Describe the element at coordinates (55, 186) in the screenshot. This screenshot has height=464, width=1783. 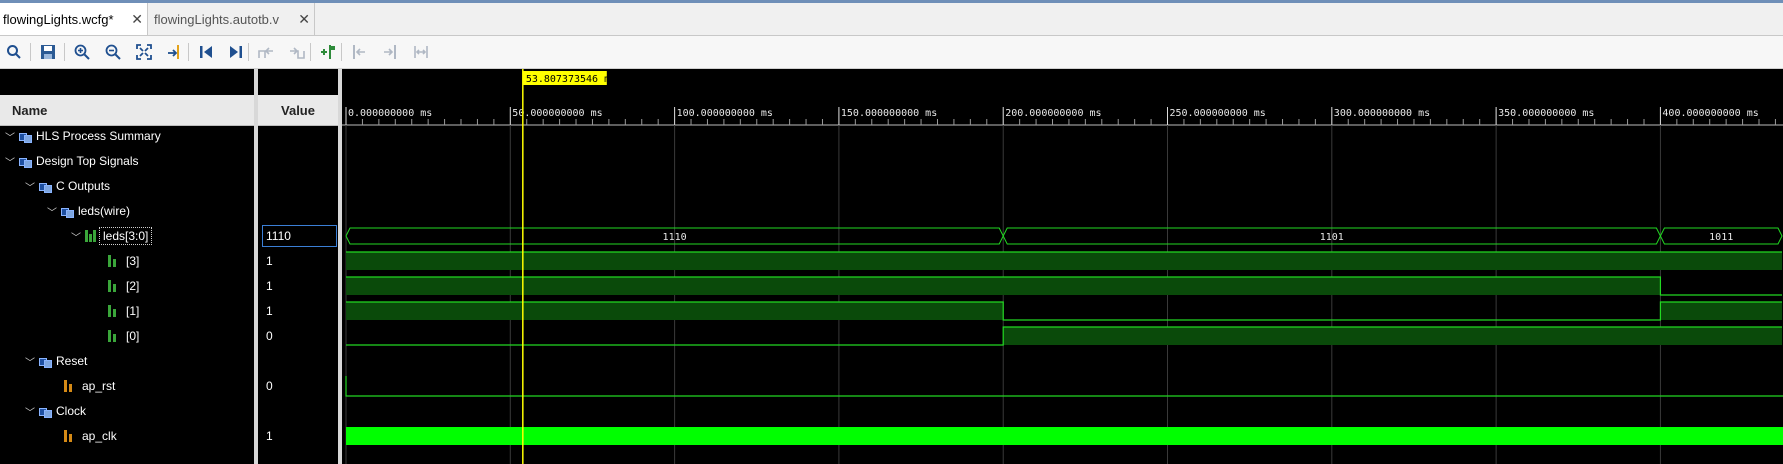
I see `tree-row-c-outputs: ﹀ C Outputs` at that location.